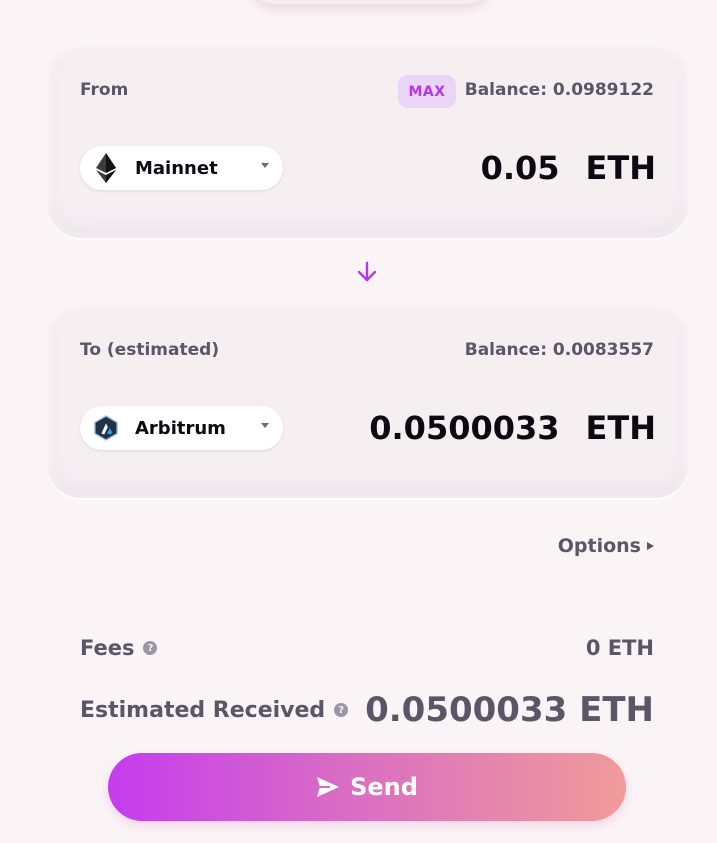  I want to click on send-icon, so click(328, 787).